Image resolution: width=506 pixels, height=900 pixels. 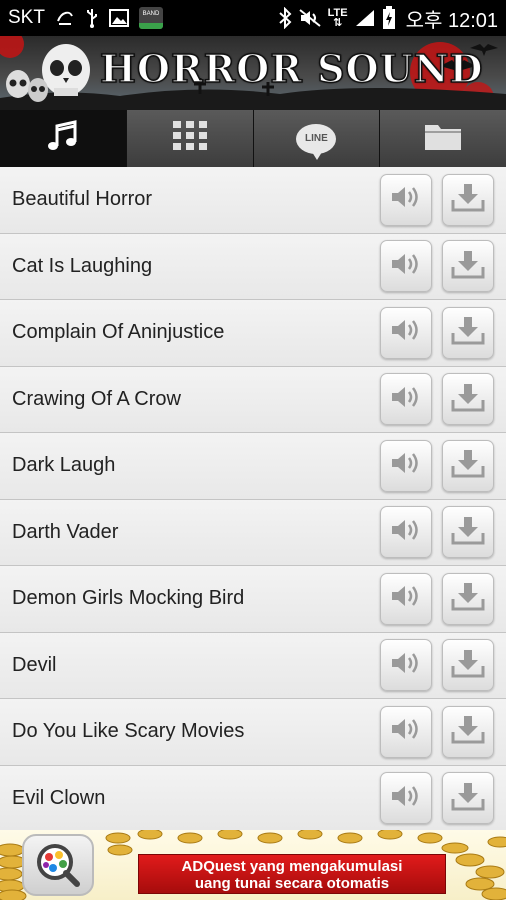 What do you see at coordinates (337, 13) in the screenshot?
I see `network-type: LTE` at bounding box center [337, 13].